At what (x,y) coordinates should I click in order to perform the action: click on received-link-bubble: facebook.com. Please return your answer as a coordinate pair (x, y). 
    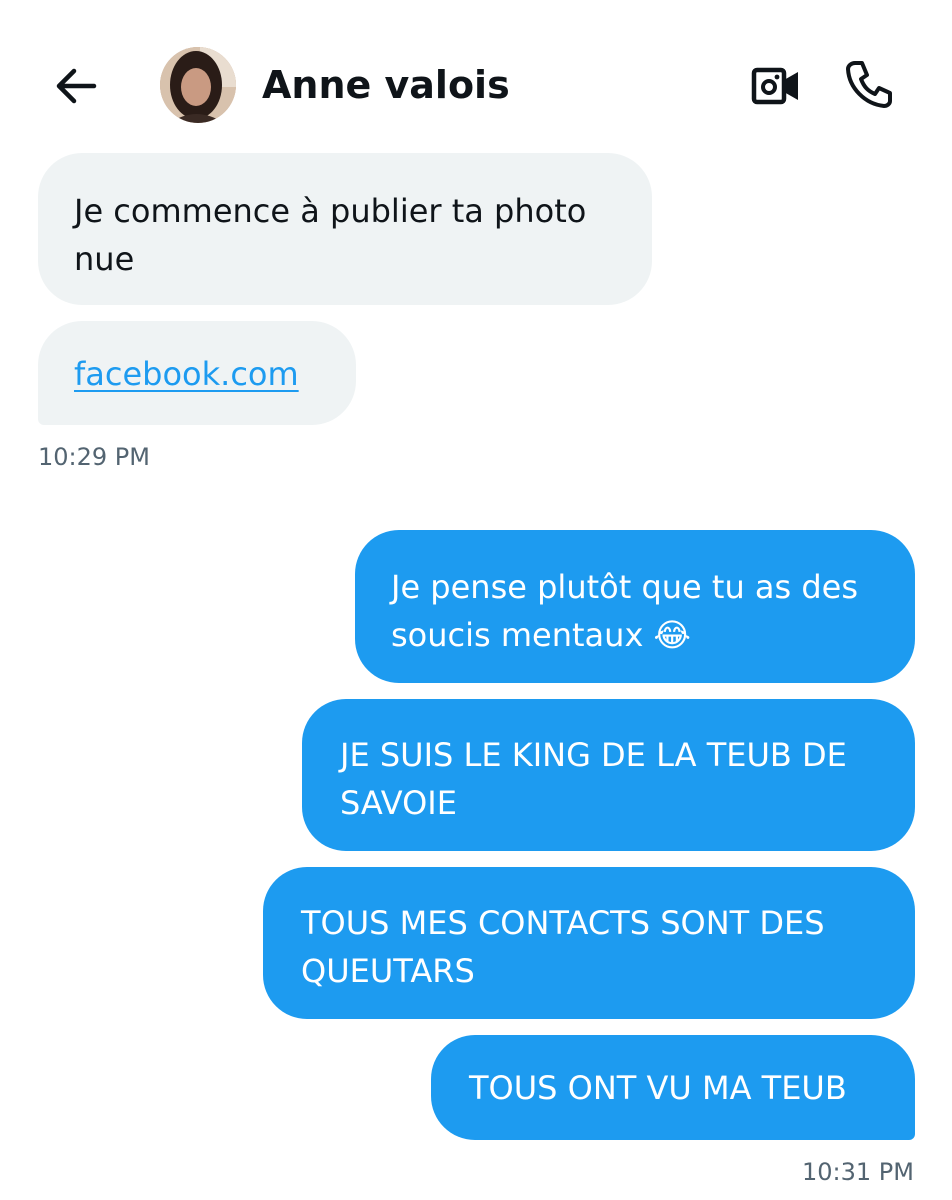
    Looking at the image, I should click on (197, 373).